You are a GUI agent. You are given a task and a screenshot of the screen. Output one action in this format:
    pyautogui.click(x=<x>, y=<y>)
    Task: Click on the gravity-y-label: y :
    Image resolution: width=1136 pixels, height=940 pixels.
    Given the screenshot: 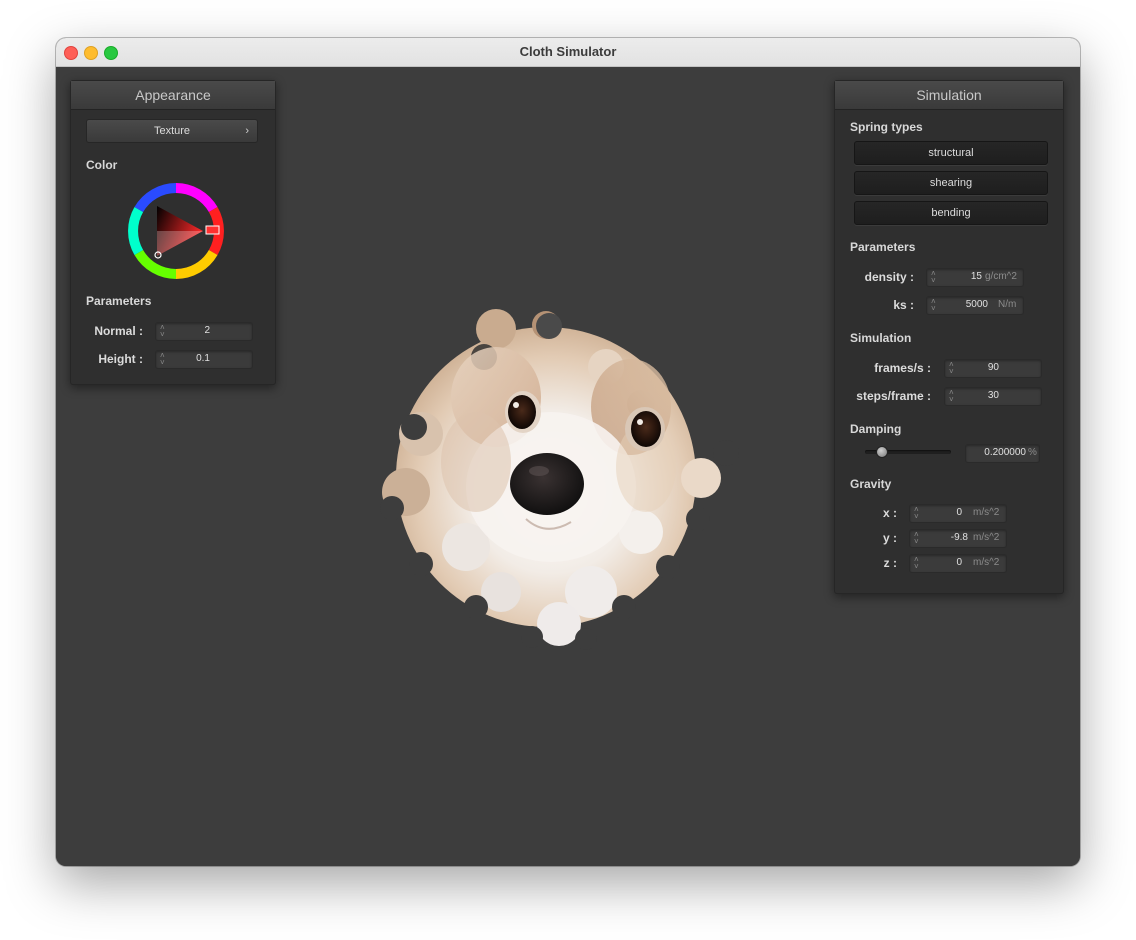 What is the action you would take?
    pyautogui.click(x=889, y=538)
    